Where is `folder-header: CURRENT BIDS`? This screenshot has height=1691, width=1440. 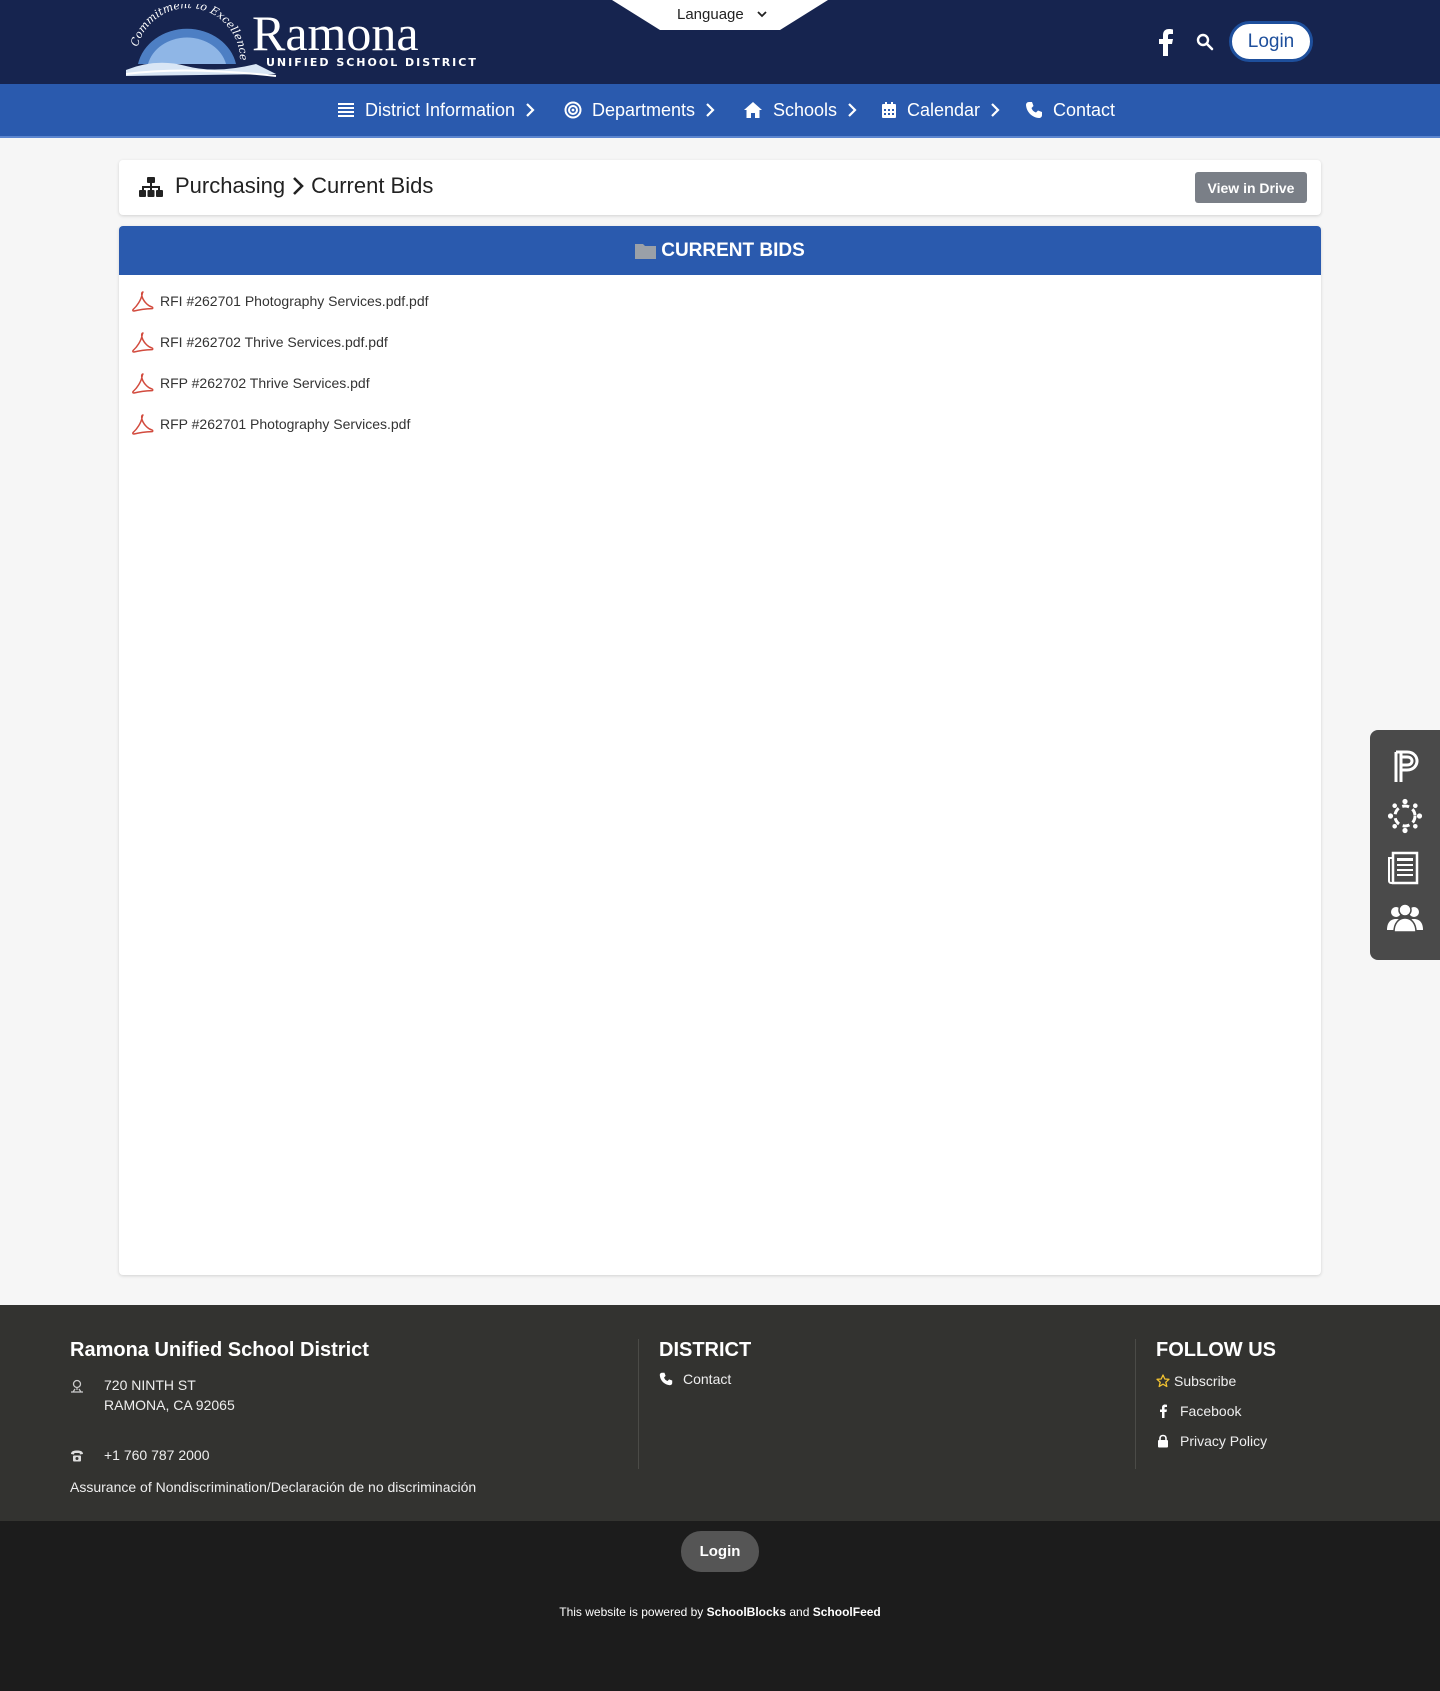 folder-header: CURRENT BIDS is located at coordinates (720, 250).